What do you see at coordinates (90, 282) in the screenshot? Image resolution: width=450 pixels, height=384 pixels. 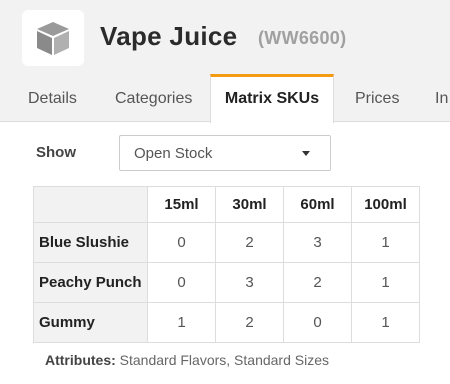 I see `row-header: Peachy Punch` at bounding box center [90, 282].